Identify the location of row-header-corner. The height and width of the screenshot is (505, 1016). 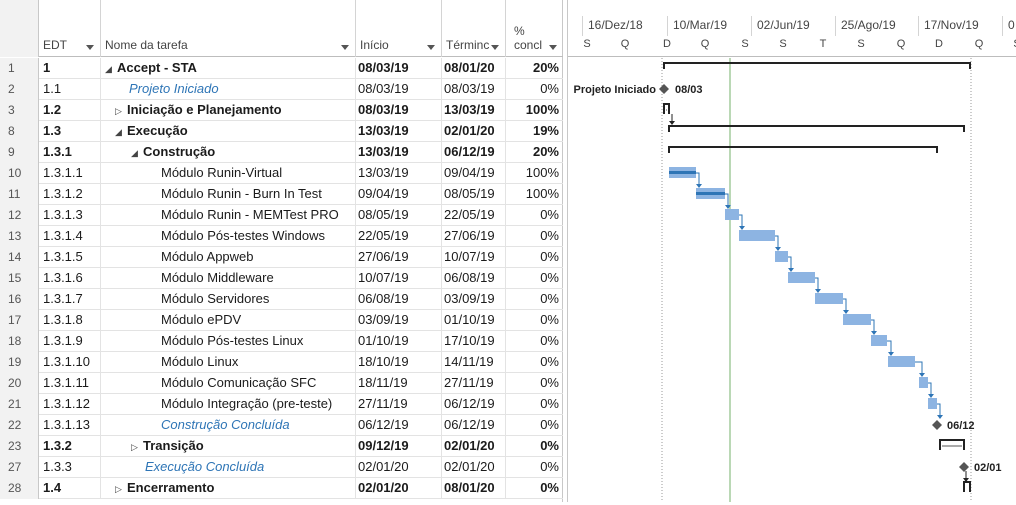
(19, 28).